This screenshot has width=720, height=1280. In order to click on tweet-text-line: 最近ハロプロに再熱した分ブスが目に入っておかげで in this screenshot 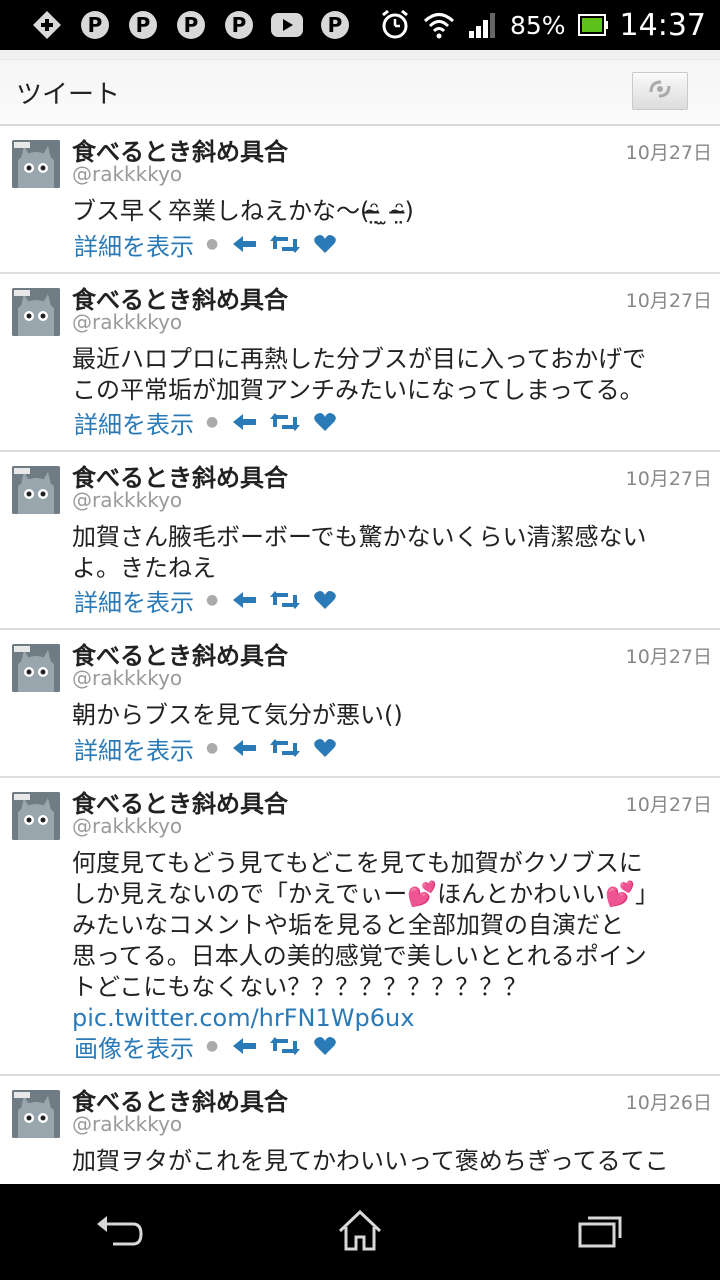, I will do `click(359, 359)`.